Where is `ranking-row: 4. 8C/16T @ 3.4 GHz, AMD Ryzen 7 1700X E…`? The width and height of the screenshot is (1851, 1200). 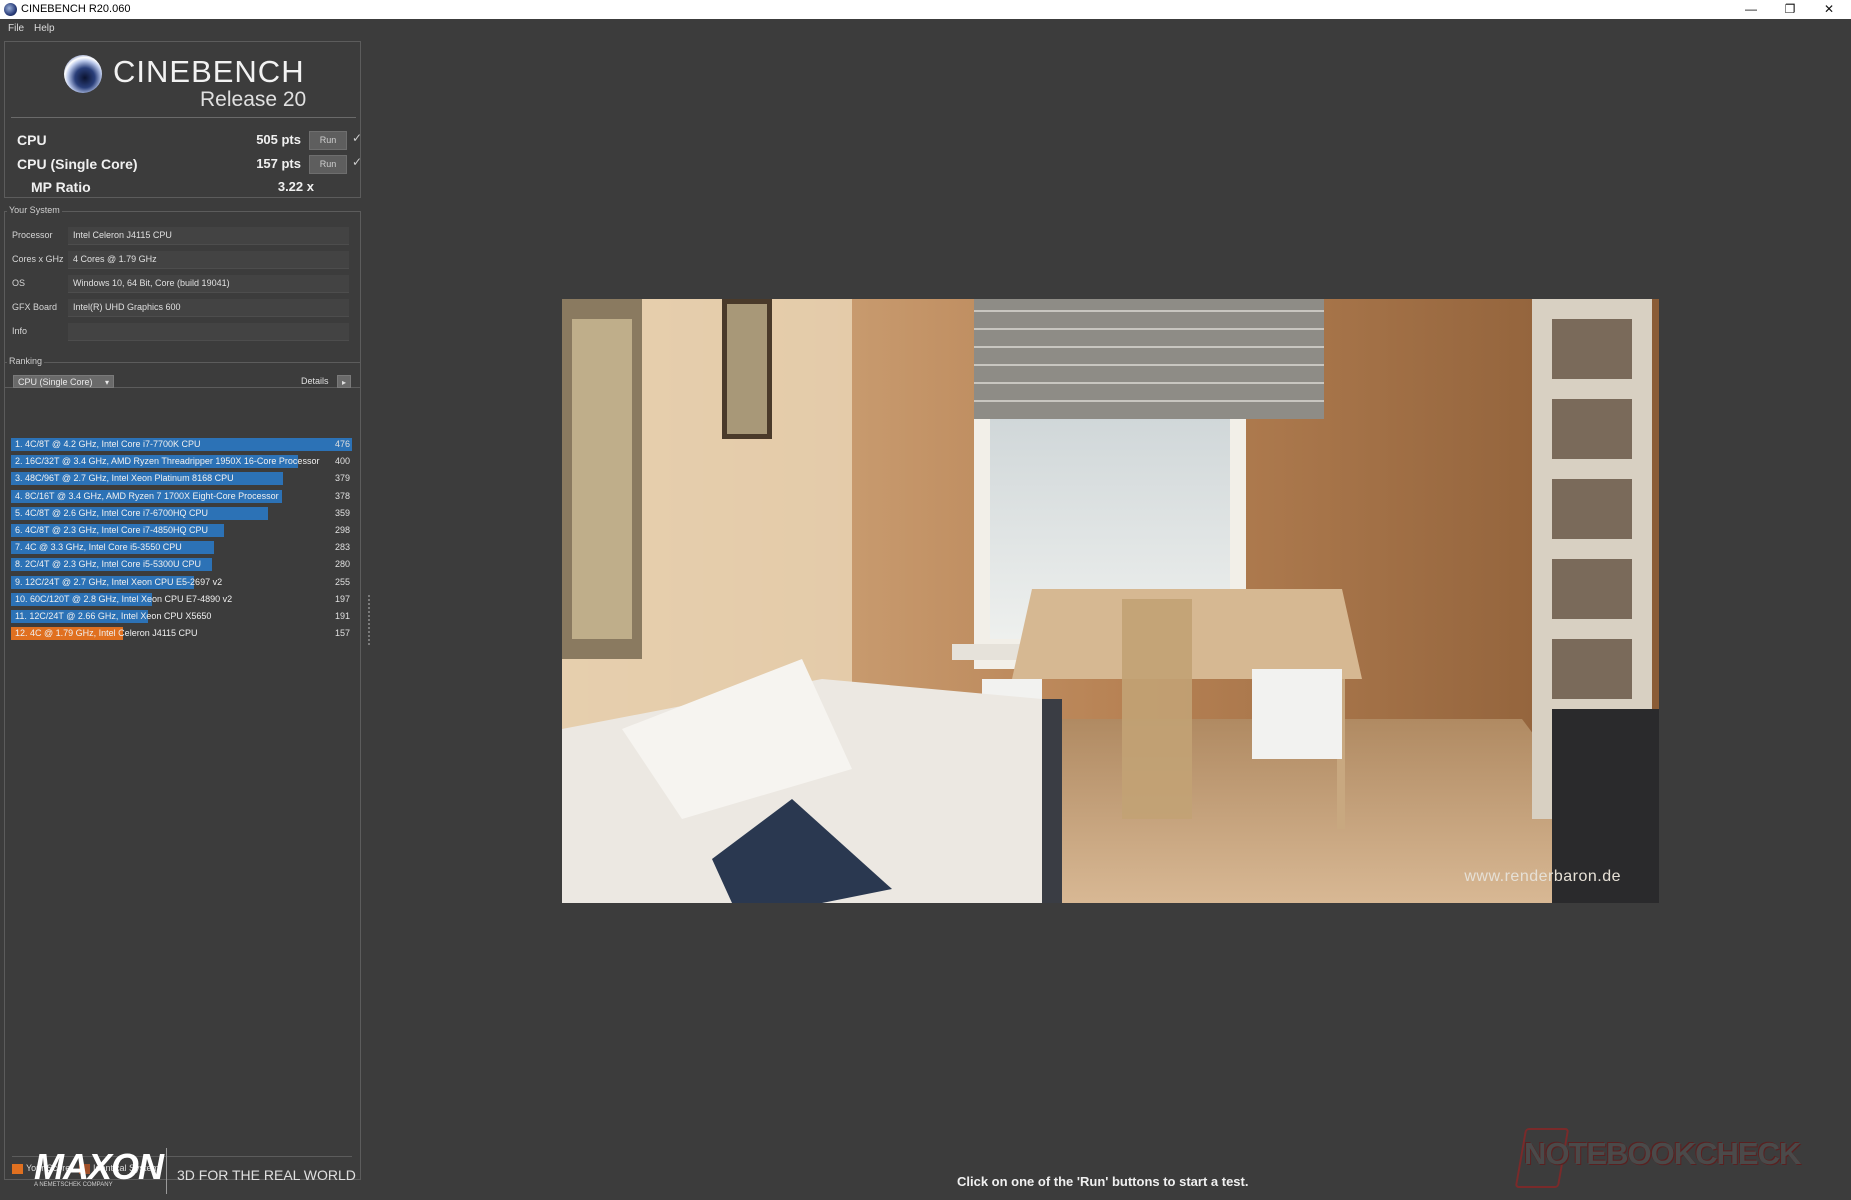 ranking-row: 4. 8C/16T @ 3.4 GHz, AMD Ryzen 7 1700X E… is located at coordinates (181, 496).